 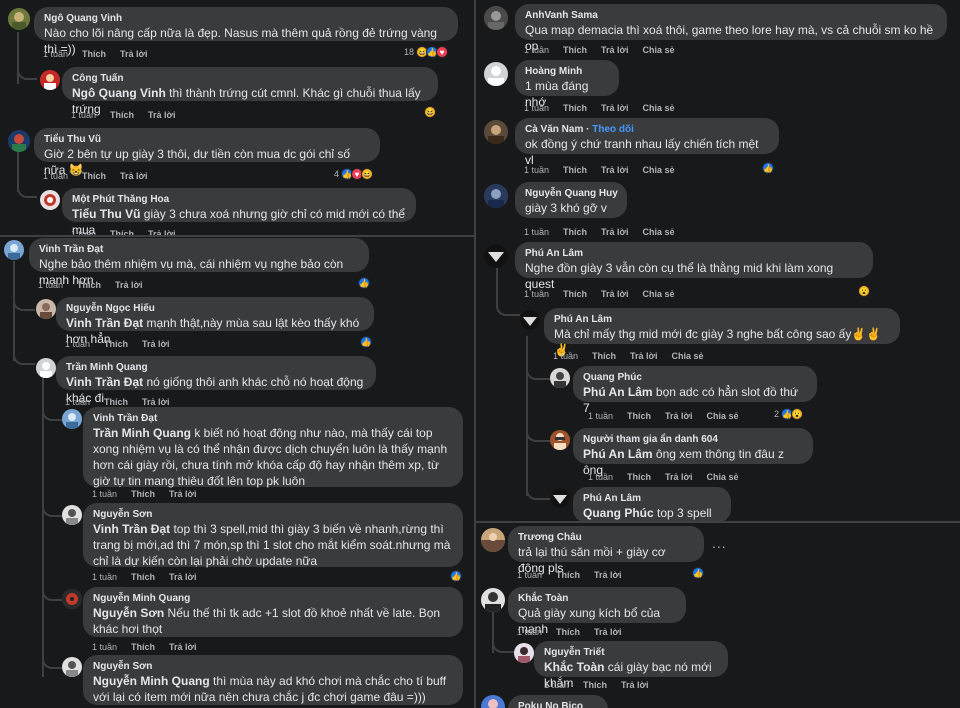 I want to click on reaction-summary: 😆, so click(x=430, y=112).